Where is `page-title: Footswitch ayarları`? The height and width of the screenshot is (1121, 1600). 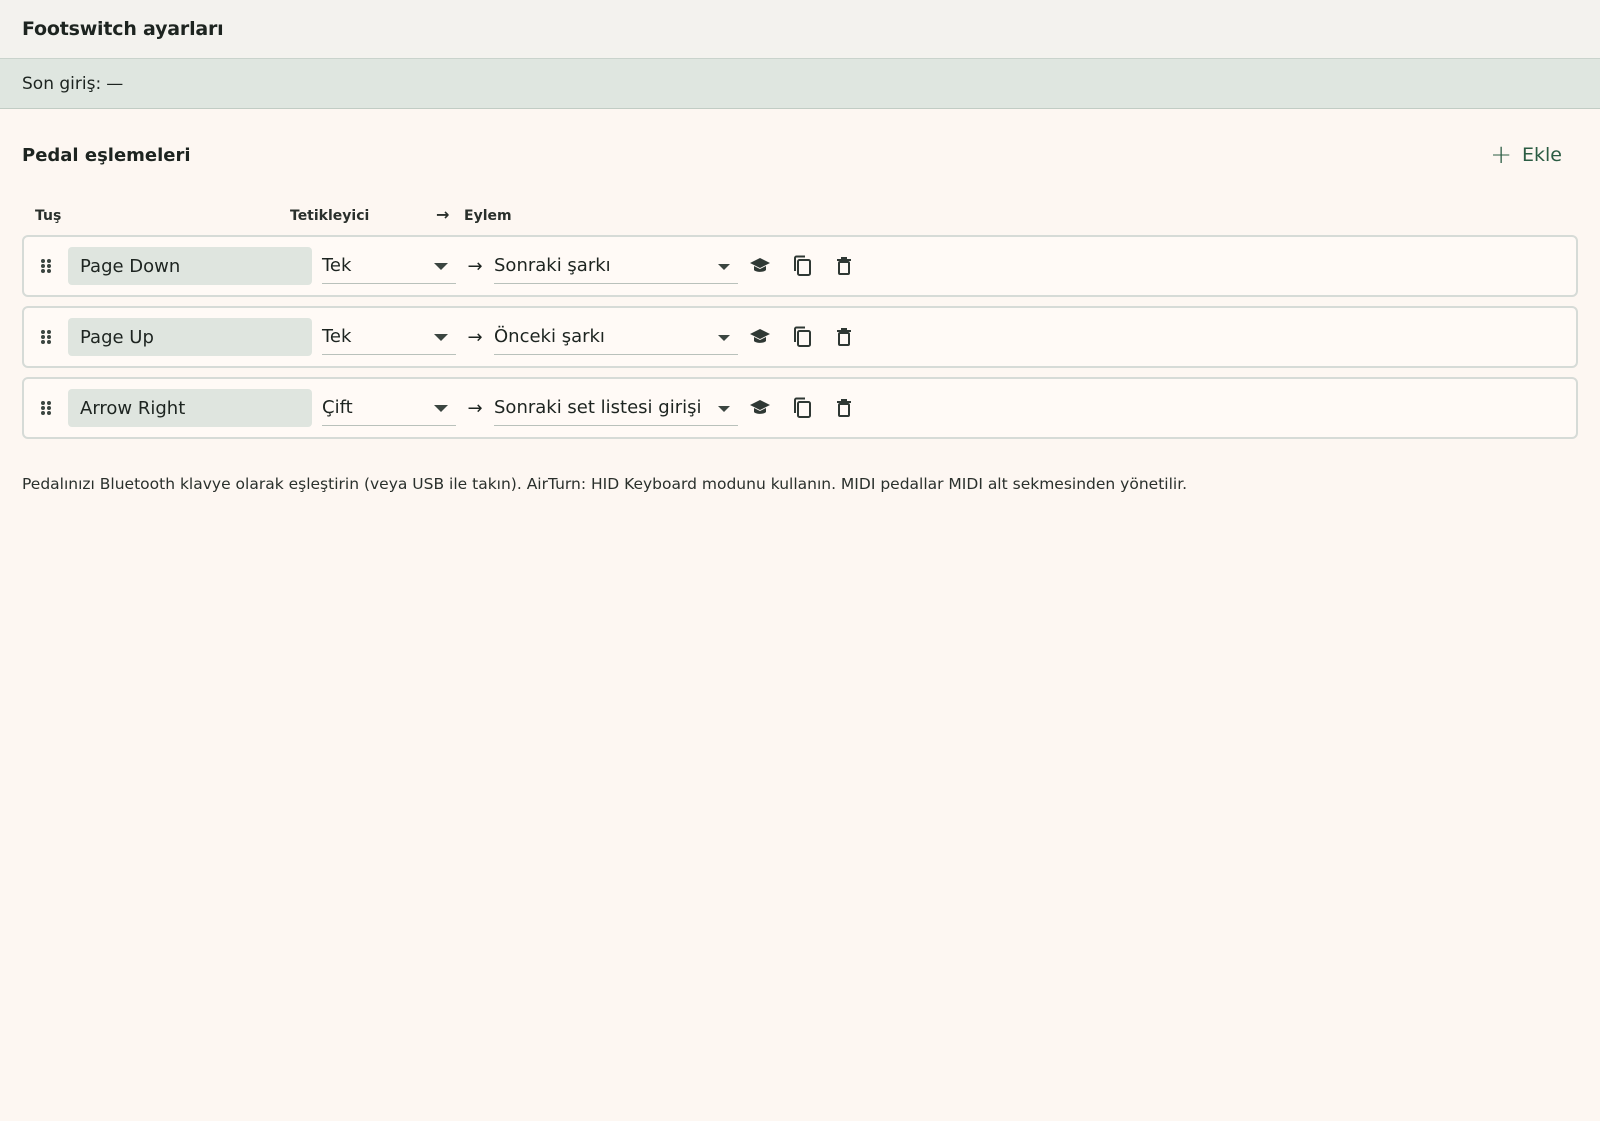 page-title: Footswitch ayarları is located at coordinates (123, 29).